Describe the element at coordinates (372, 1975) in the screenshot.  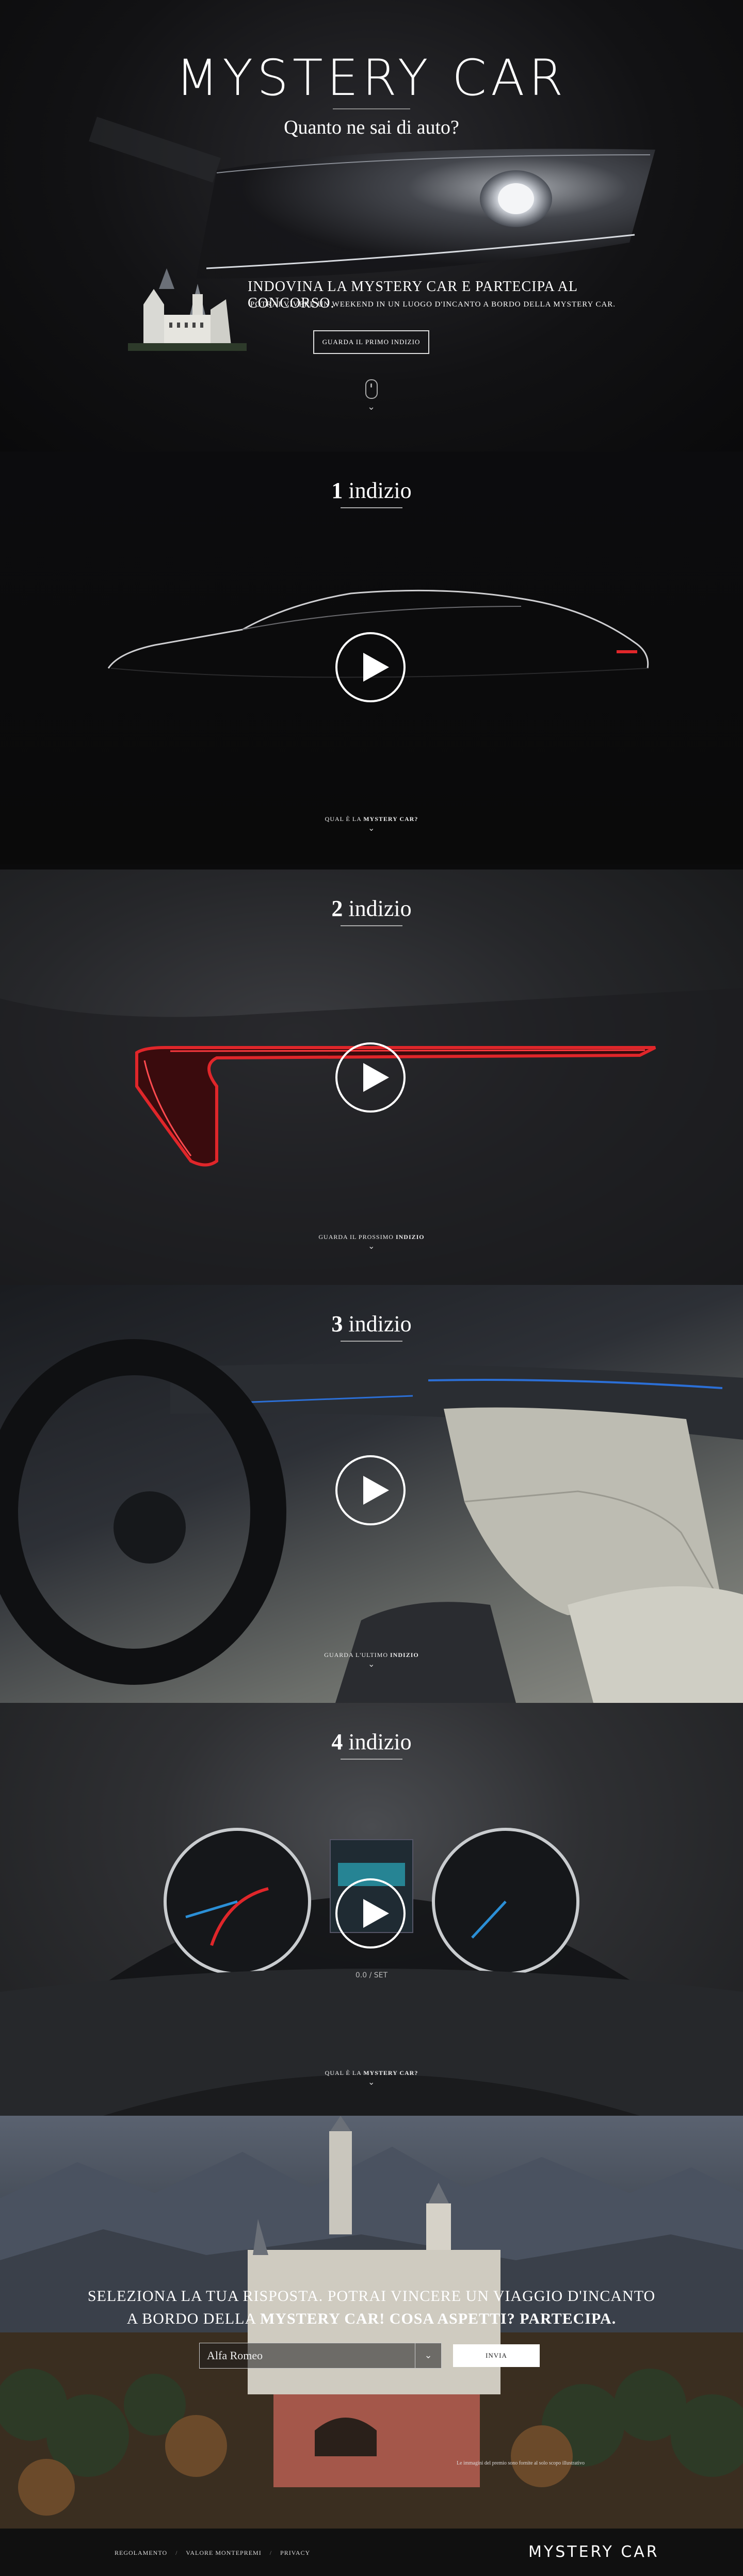
I see `odometer-readout: 0.0 / SET` at that location.